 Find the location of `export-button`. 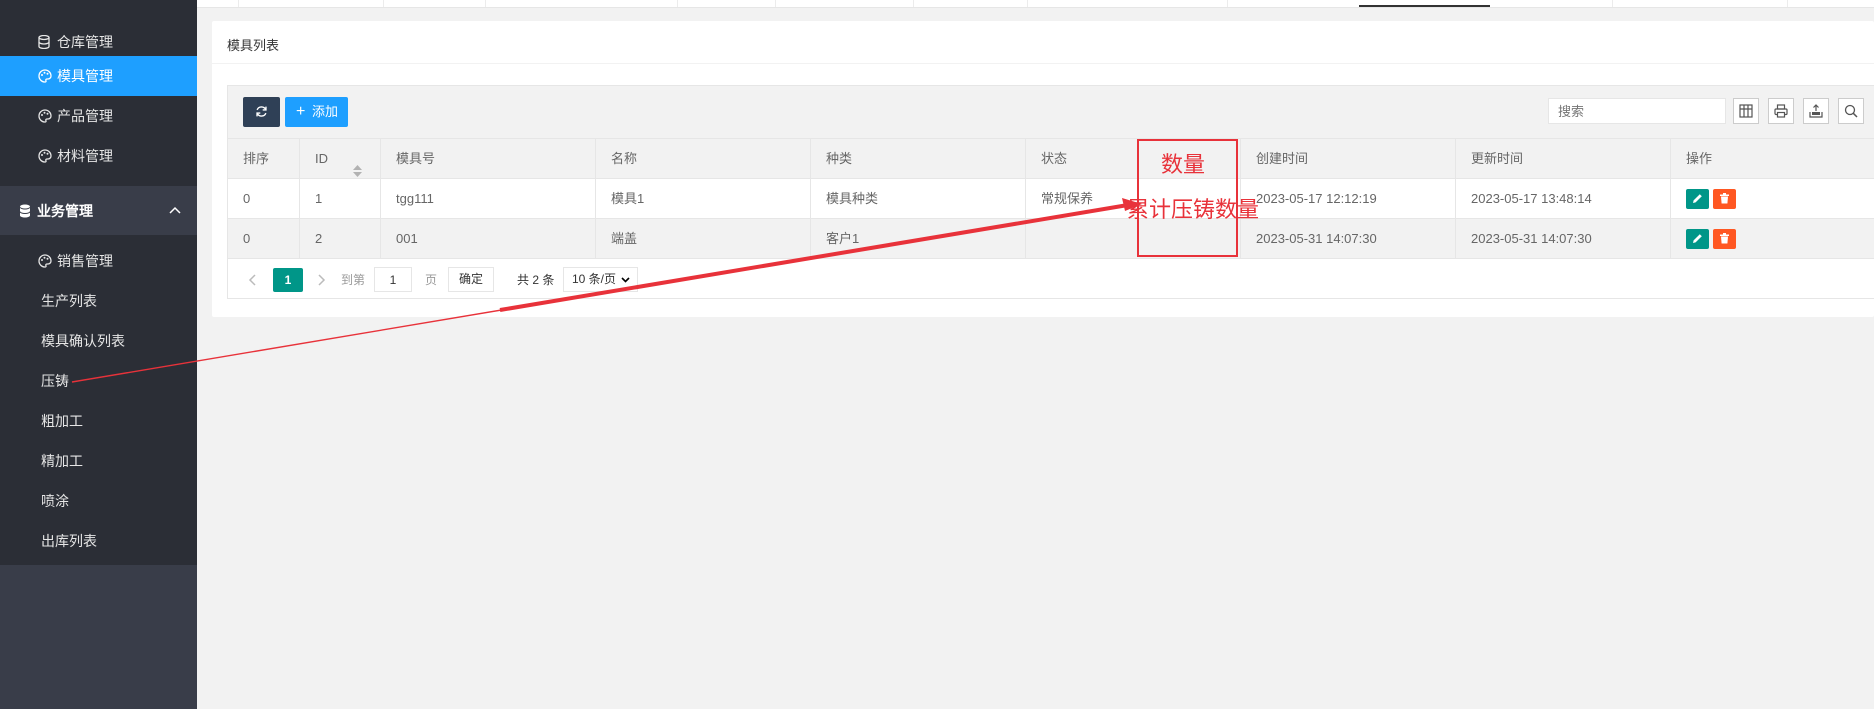

export-button is located at coordinates (1816, 111).